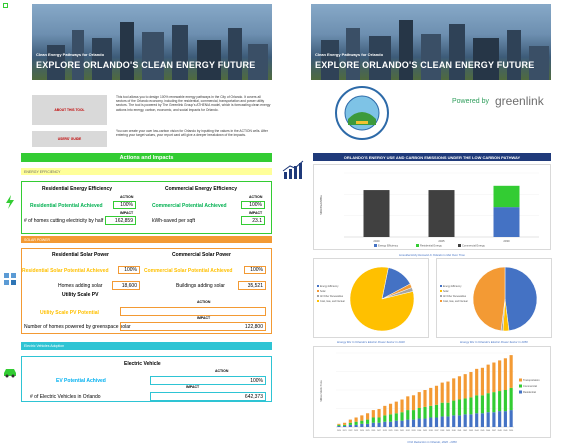 The height and width of the screenshot is (448, 577). I want to click on about-label: ABOUT THIS TOOL, so click(69, 110).